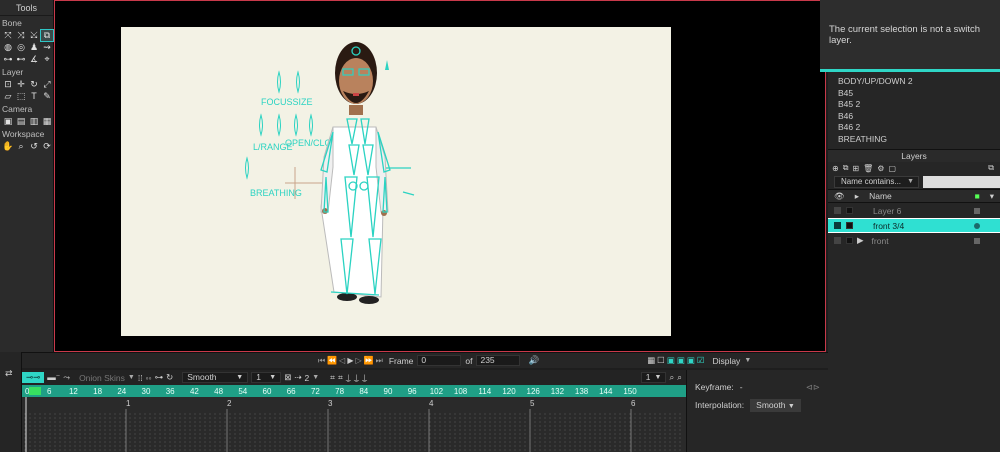  I want to click on layer-select-icon: ⬚, so click(21, 96).